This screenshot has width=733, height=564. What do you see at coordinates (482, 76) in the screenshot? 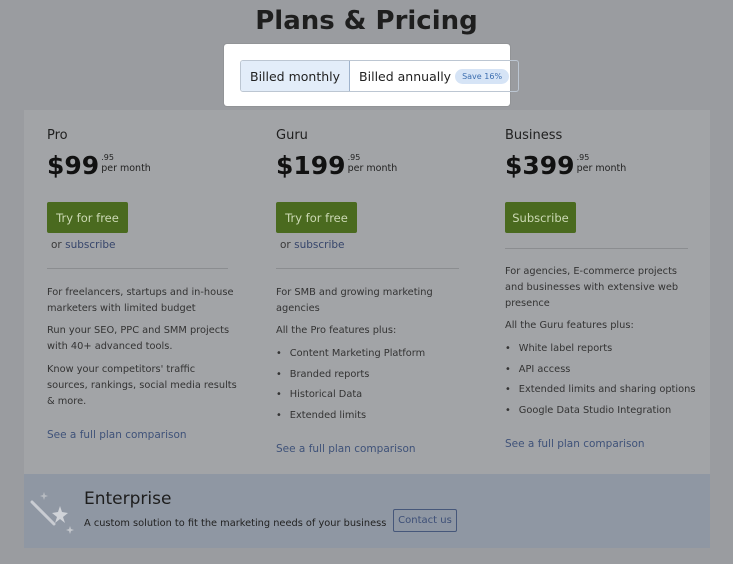
I see `save-badge: Save 16%` at bounding box center [482, 76].